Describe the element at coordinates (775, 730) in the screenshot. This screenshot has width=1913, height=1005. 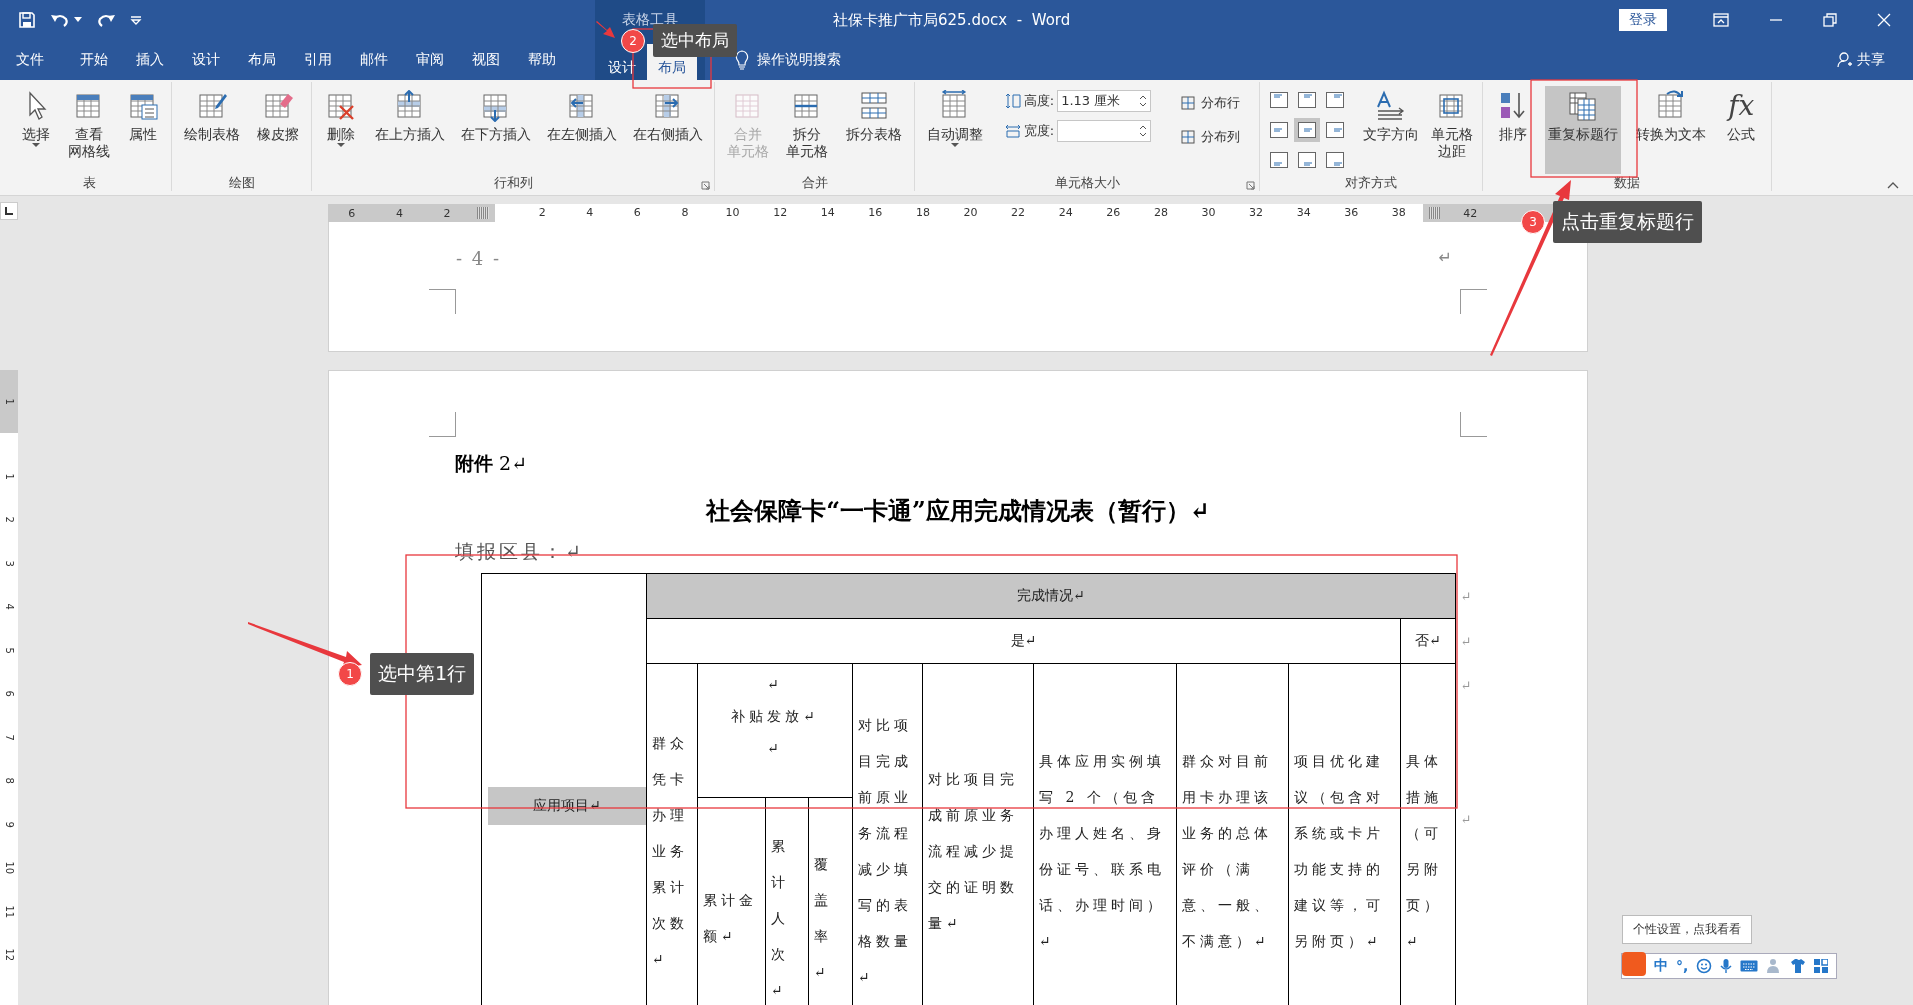
I see `table-cell: ↵ 补贴发放↵ ↵` at that location.